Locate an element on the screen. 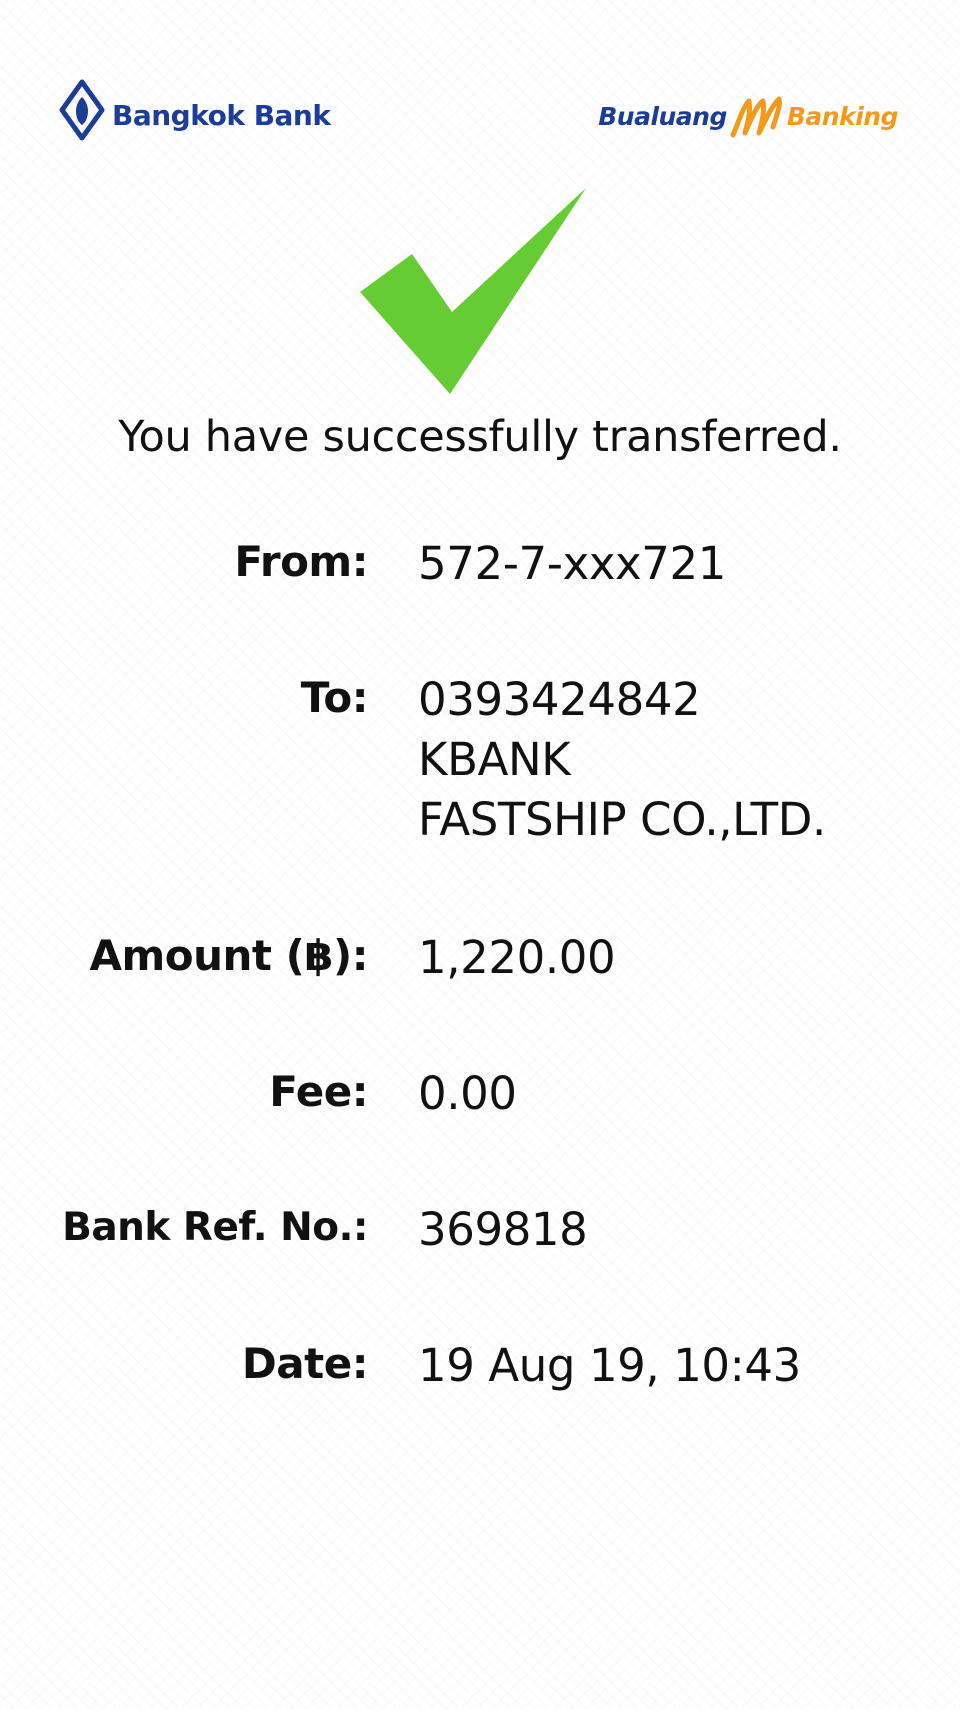  m-script-icon is located at coordinates (756, 117).